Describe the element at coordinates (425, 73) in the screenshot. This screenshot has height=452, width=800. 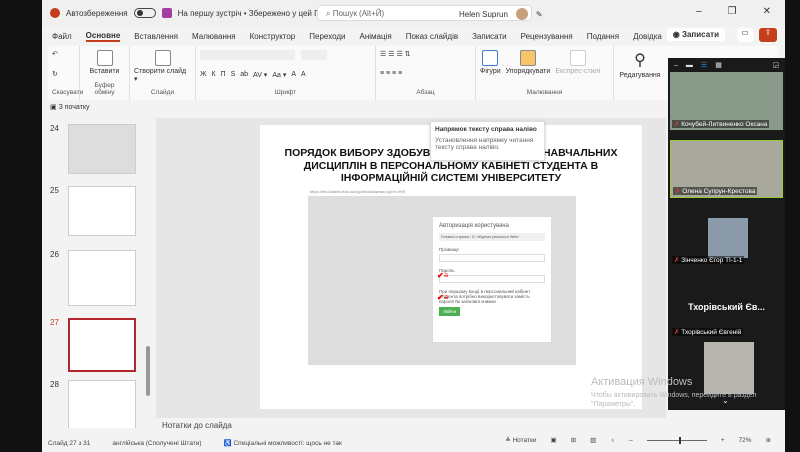
I see `align-icons: ≡ ≡ ≡ ≡` at that location.